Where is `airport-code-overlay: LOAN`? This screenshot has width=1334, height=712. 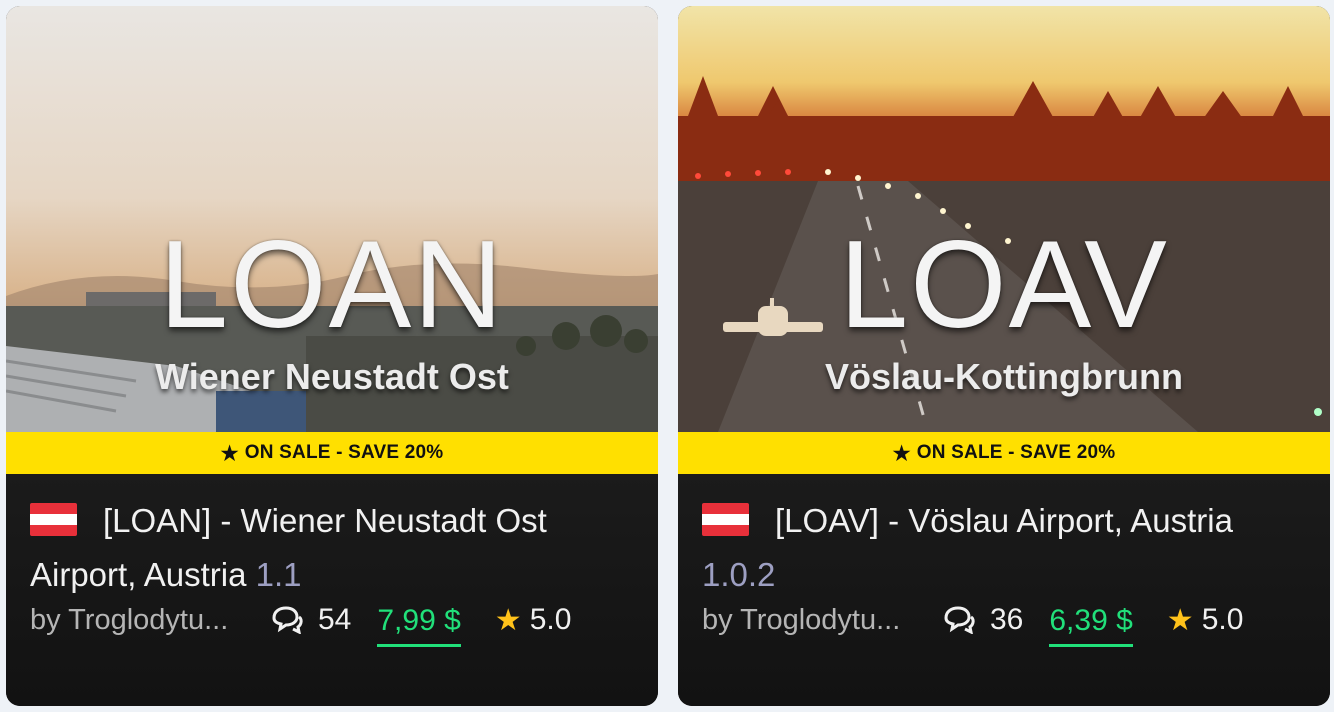
airport-code-overlay: LOAN is located at coordinates (332, 285).